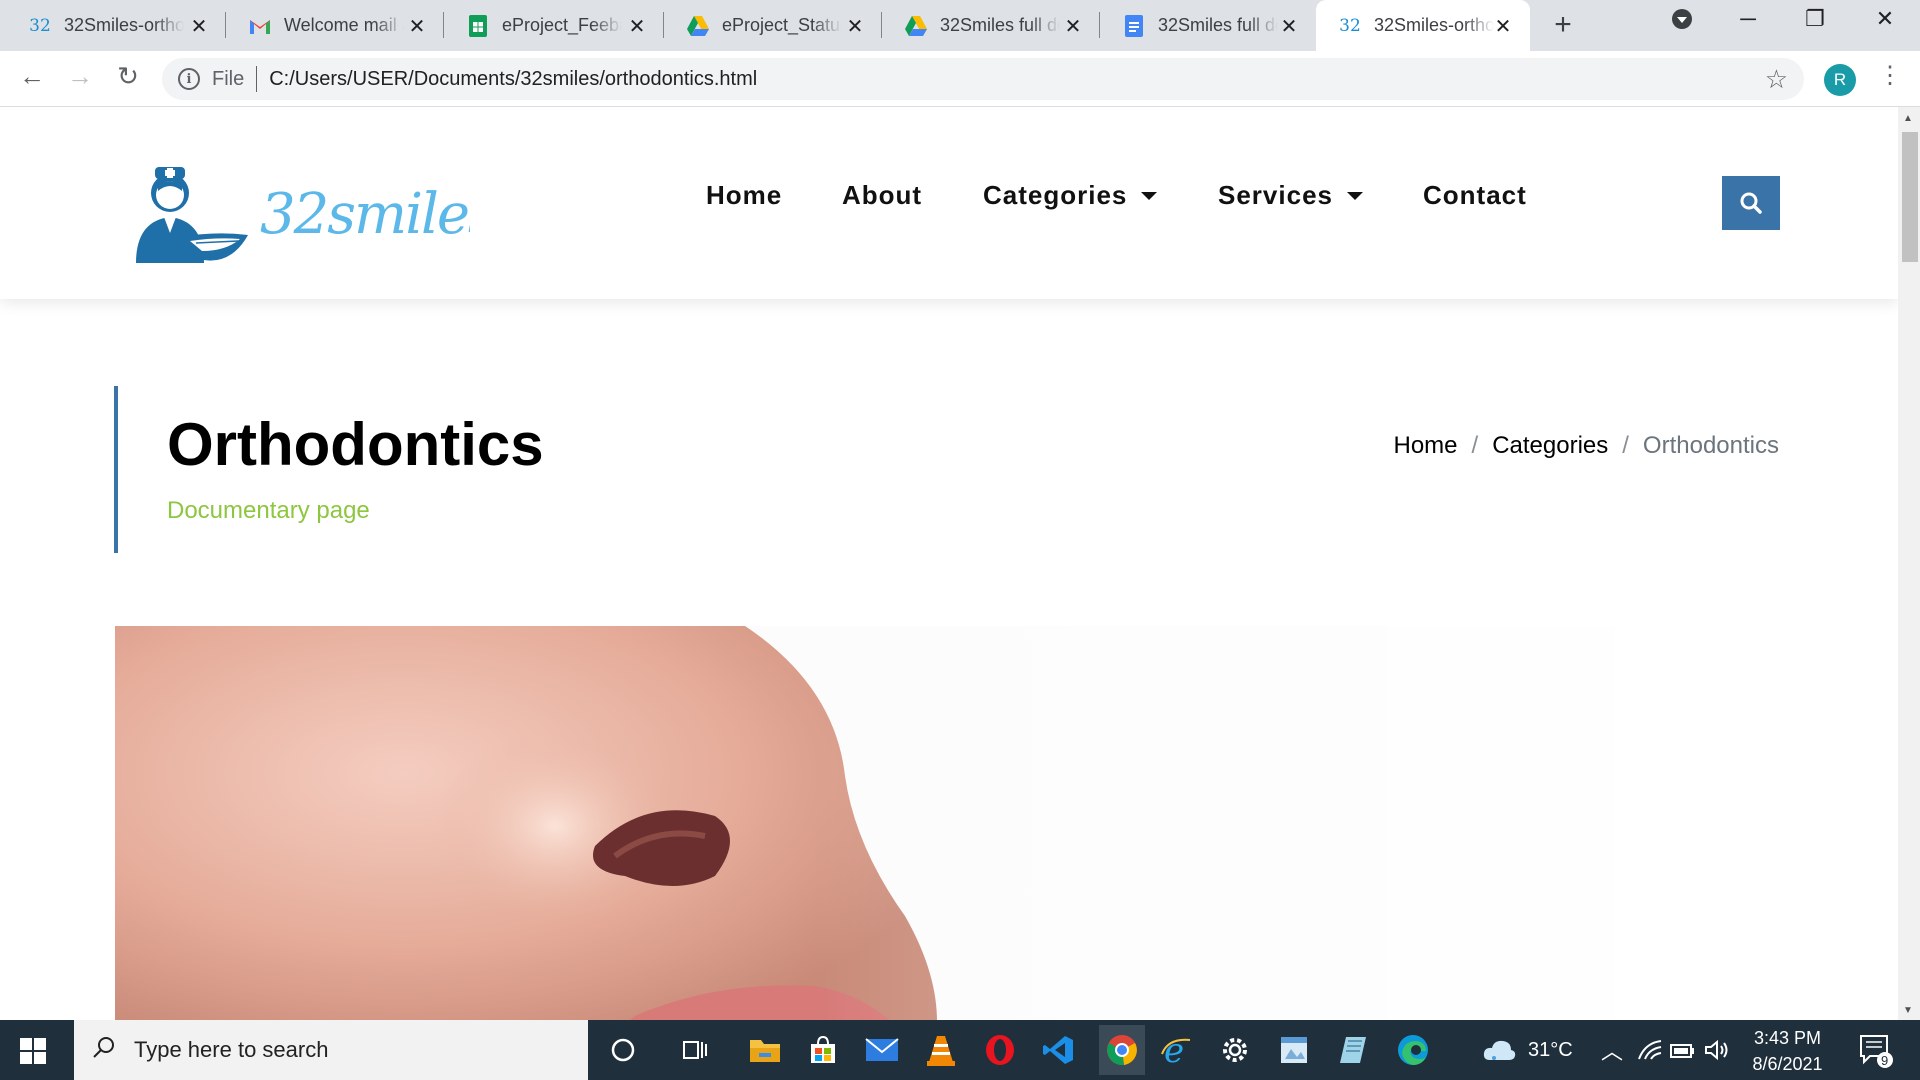  What do you see at coordinates (695, 1050) in the screenshot?
I see `task-view-icon` at bounding box center [695, 1050].